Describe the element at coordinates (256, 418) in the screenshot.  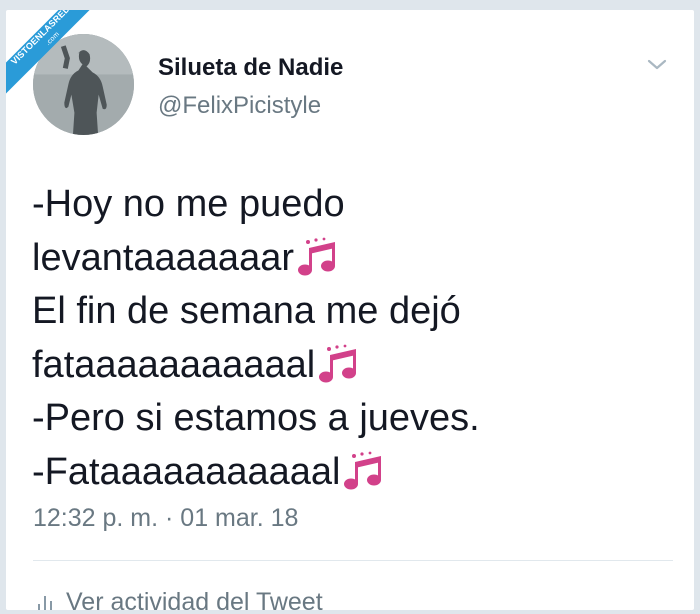
I see `tweet-line-text: -Pero si estamos a jueves.` at that location.